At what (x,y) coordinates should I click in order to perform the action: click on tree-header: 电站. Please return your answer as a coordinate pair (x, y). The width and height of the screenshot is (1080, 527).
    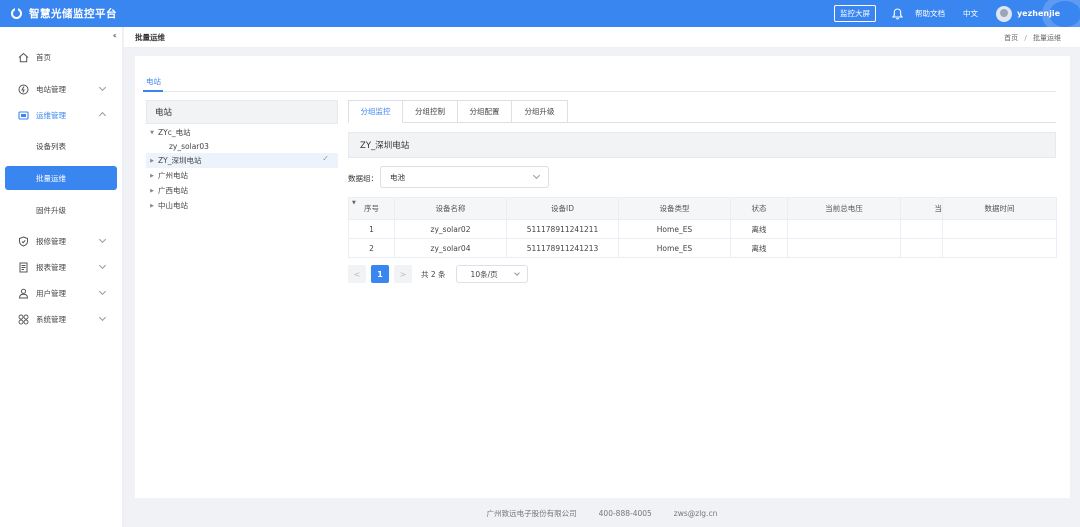
    Looking at the image, I should click on (242, 112).